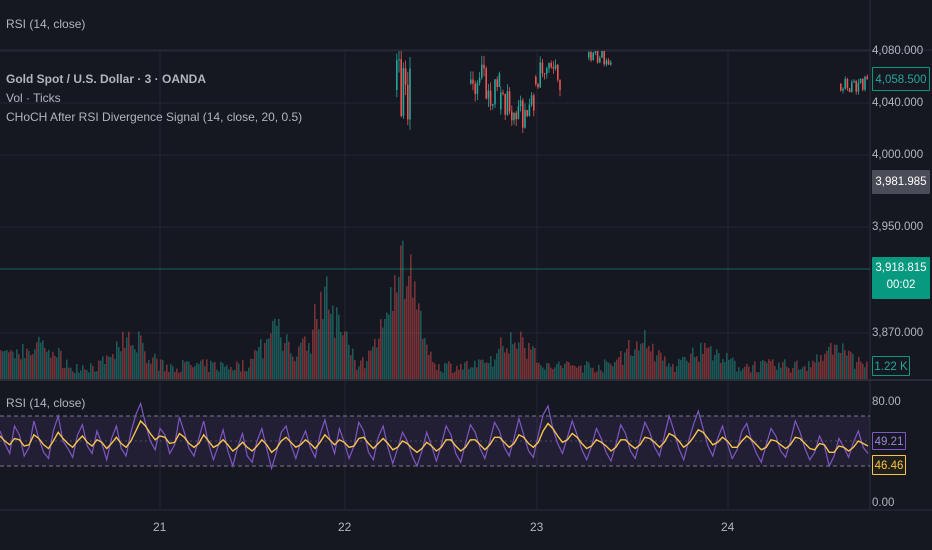  What do you see at coordinates (154, 98) in the screenshot?
I see `volume-indicator-label: Vol · Ticks` at bounding box center [154, 98].